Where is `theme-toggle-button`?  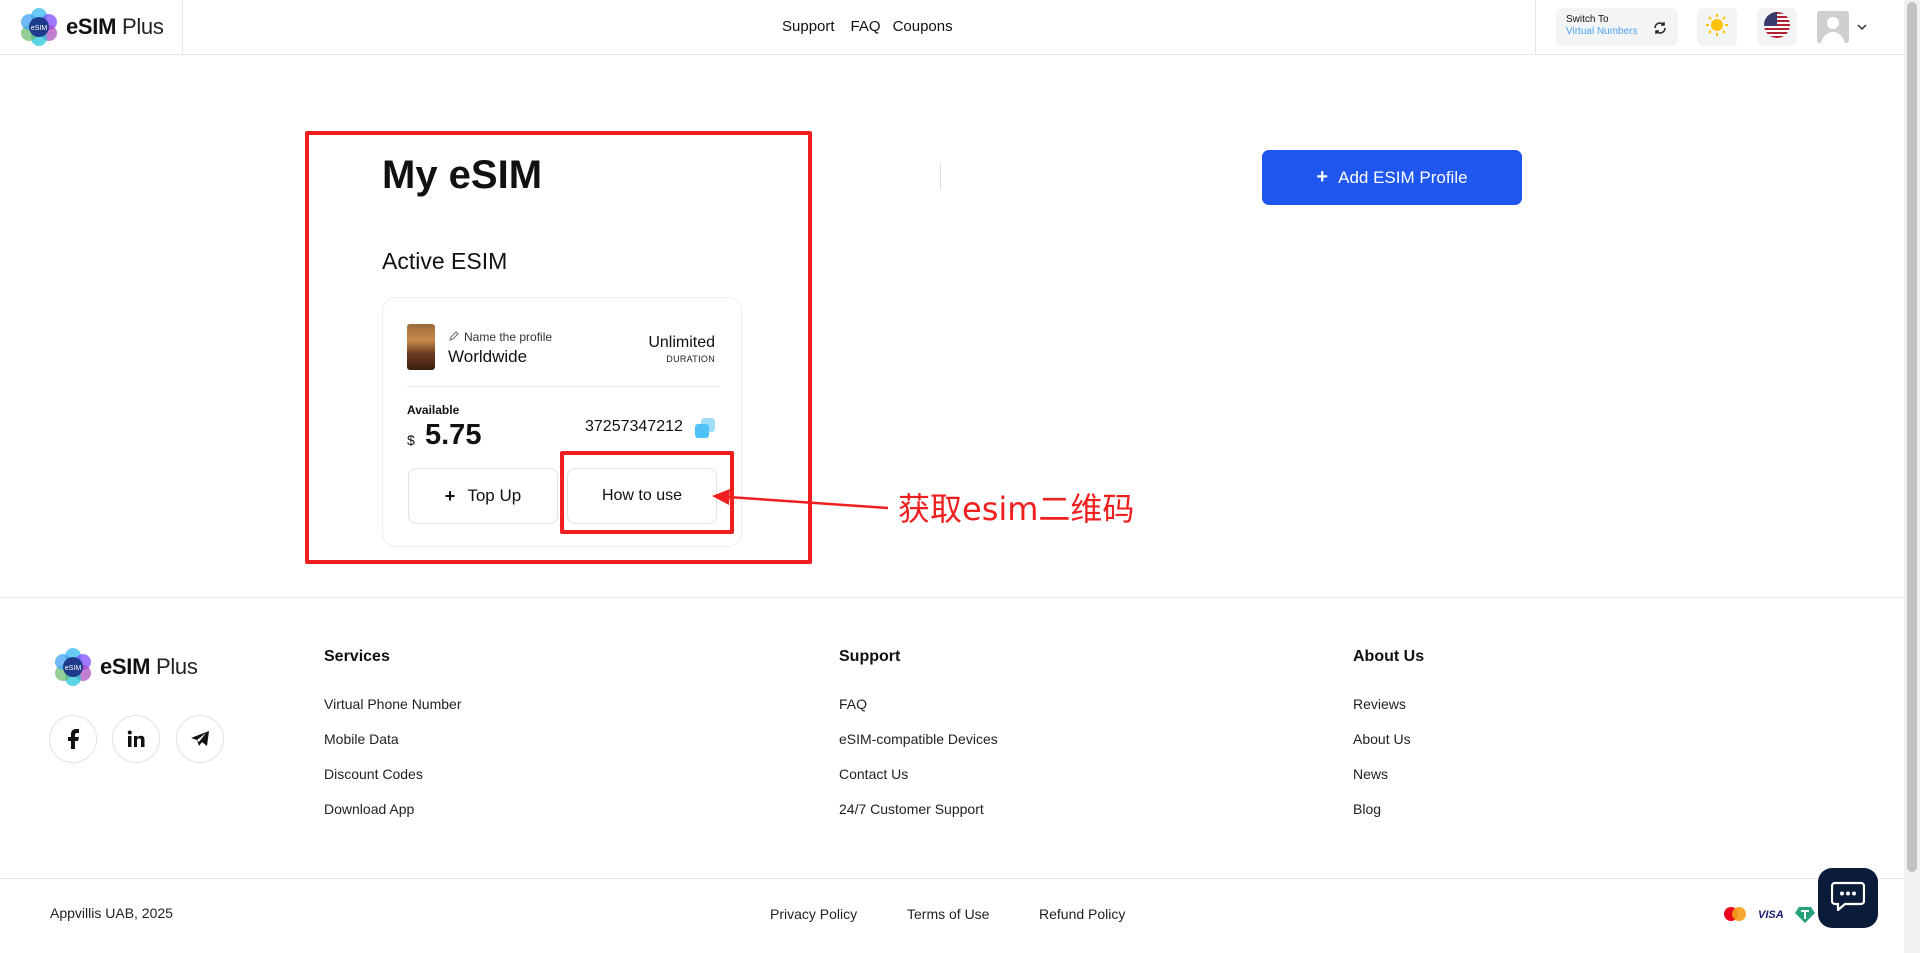 theme-toggle-button is located at coordinates (1717, 27).